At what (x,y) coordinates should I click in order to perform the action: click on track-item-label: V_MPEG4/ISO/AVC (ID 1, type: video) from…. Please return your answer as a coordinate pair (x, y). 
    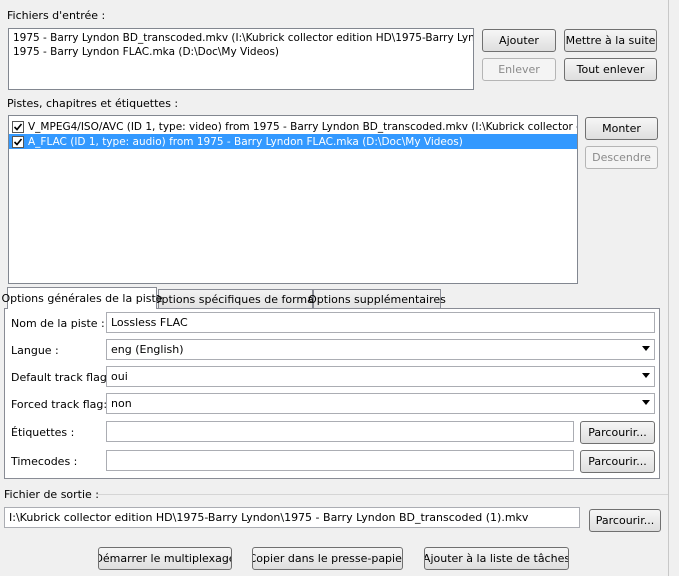
    Looking at the image, I should click on (303, 126).